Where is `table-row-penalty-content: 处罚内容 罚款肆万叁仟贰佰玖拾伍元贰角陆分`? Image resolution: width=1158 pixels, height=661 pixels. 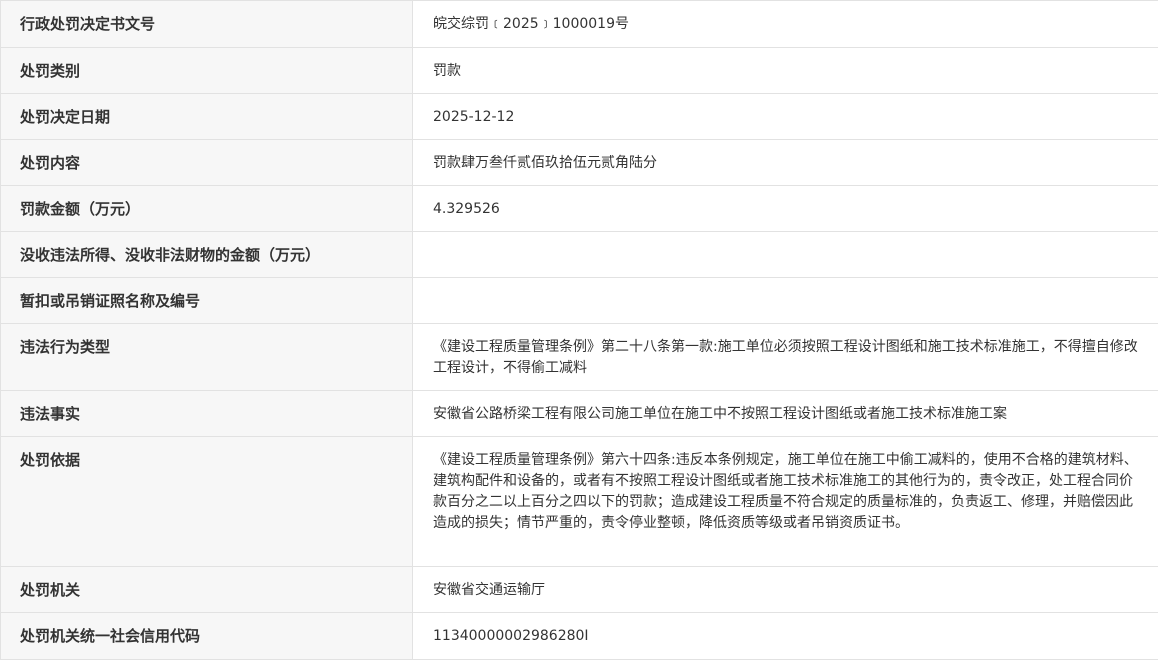
table-row-penalty-content: 处罚内容 罚款肆万叁仟贰佰玖拾伍元贰角陆分 is located at coordinates (579, 162).